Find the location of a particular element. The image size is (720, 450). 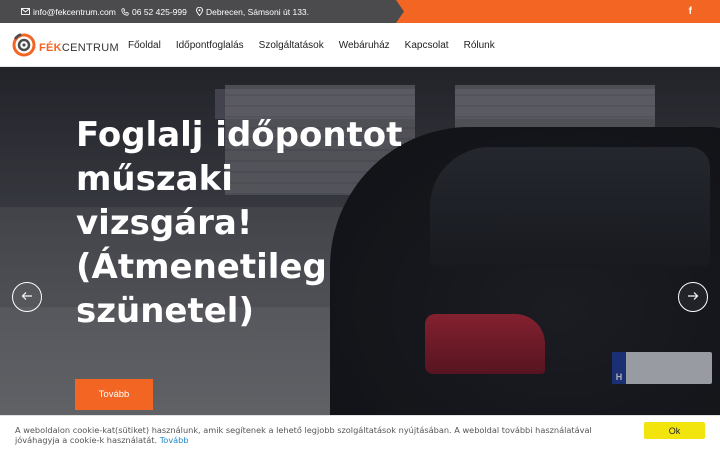

nav-item-kapcsolat: Kapcsolat is located at coordinates (427, 45).